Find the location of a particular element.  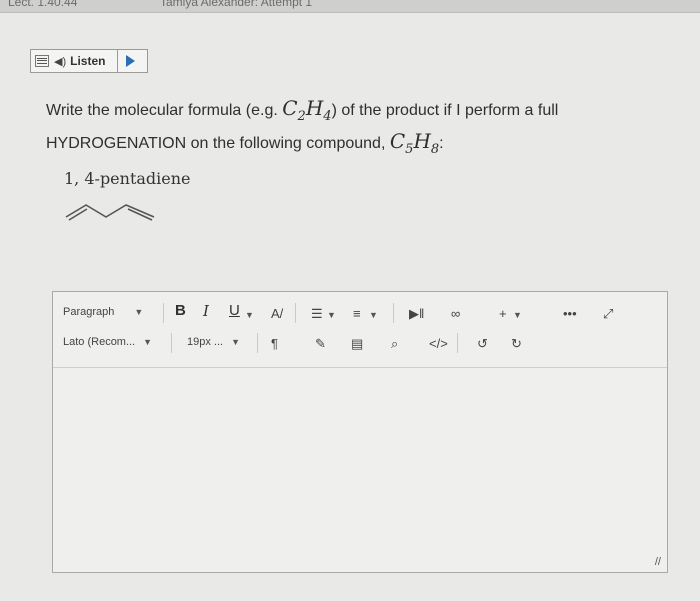

menu-icon is located at coordinates (42, 61).